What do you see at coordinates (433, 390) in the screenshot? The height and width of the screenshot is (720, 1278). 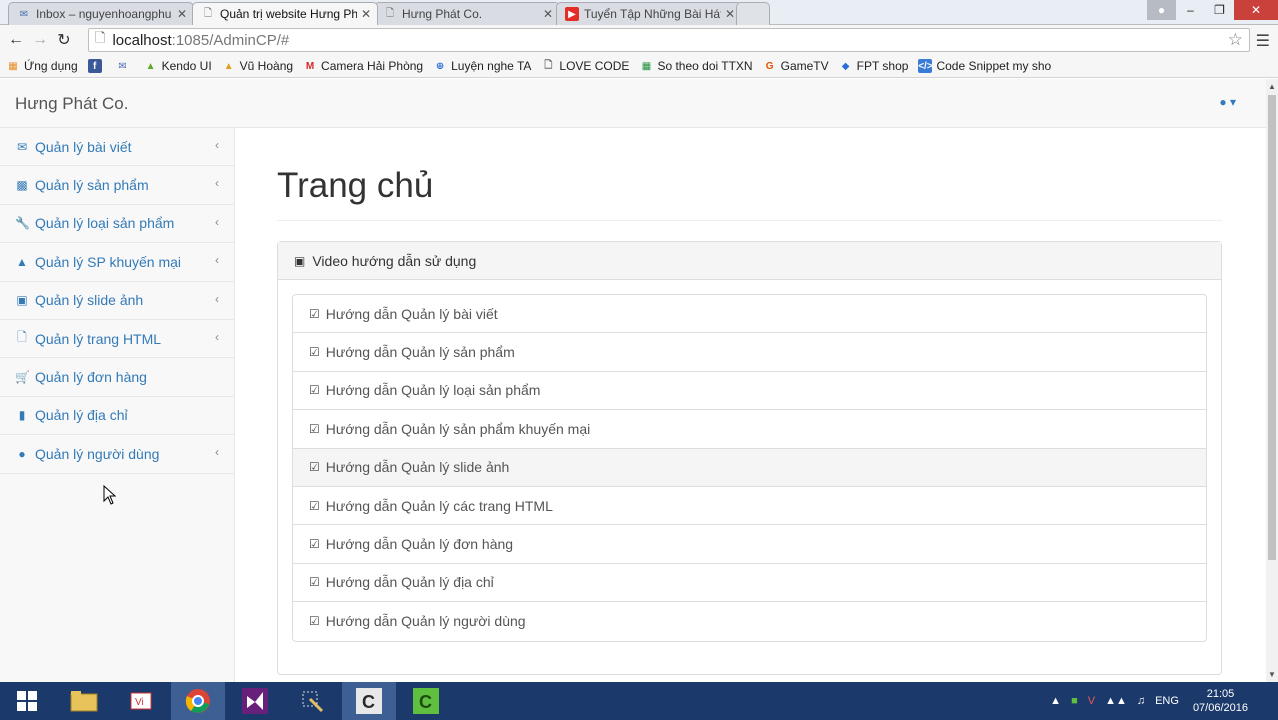 I see `guide-item-label: Hướng dẫn Quản lý loại sản phẩm` at bounding box center [433, 390].